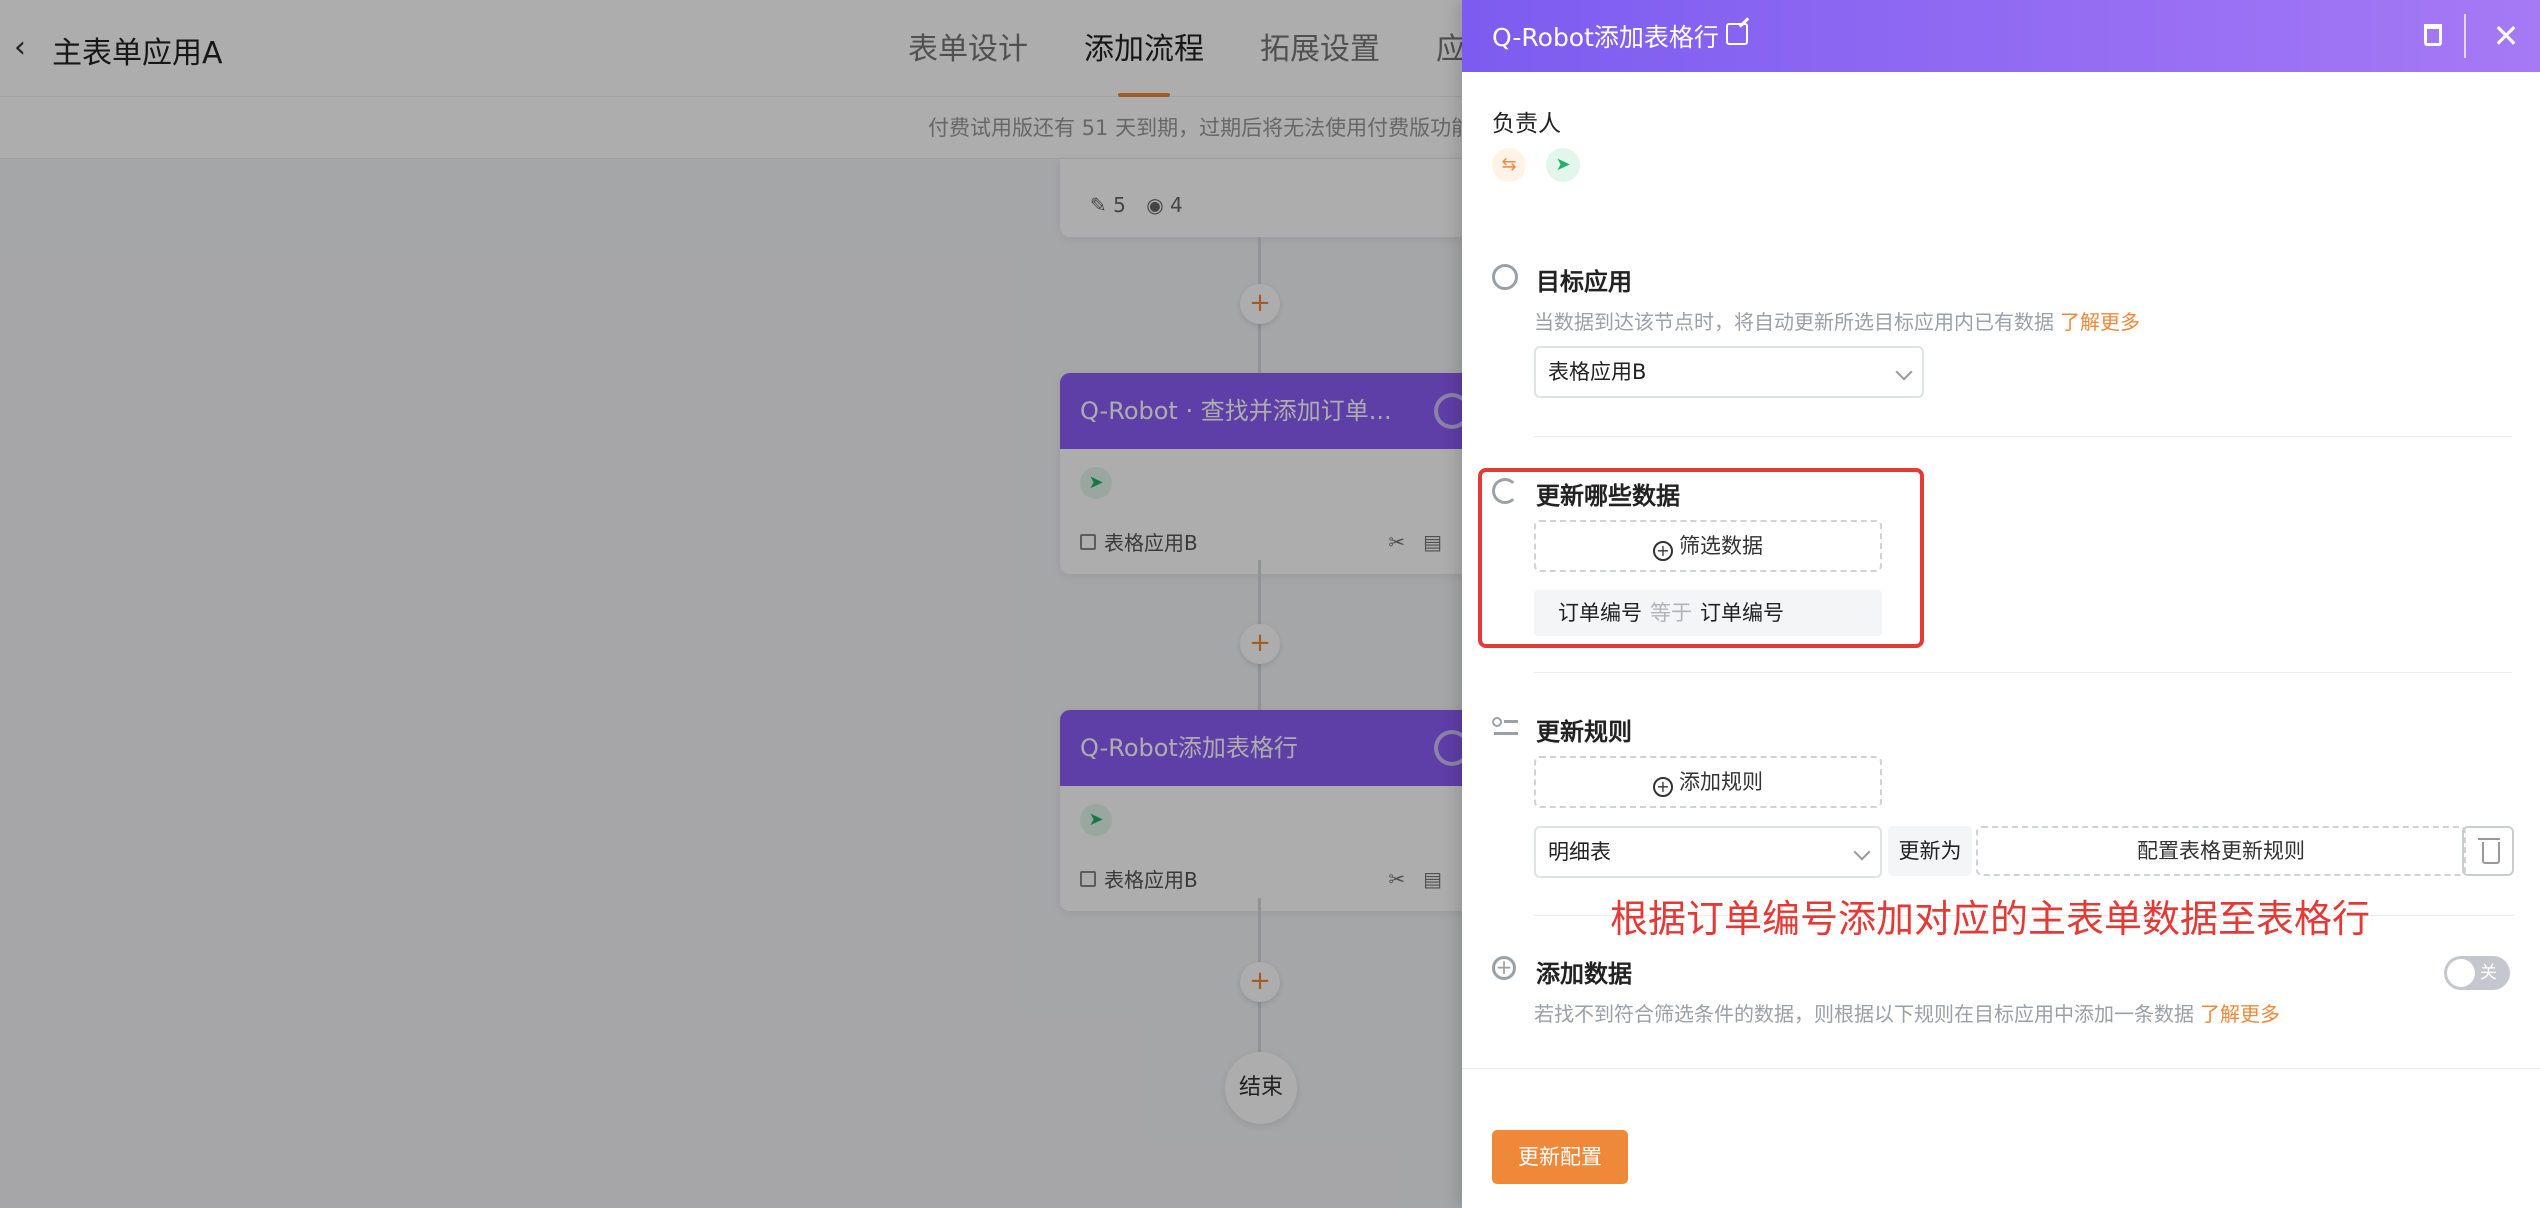 The image size is (2540, 1208). I want to click on header-divider, so click(2465, 36).